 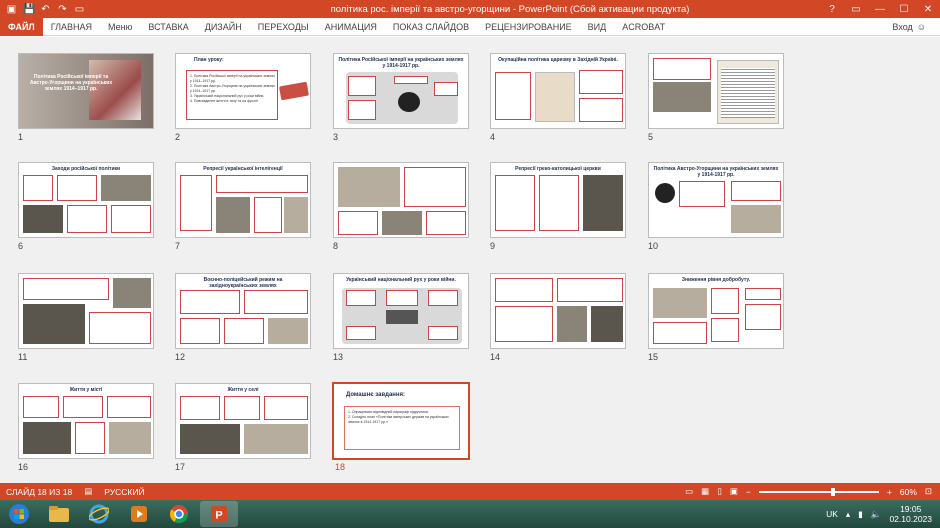 What do you see at coordinates (928, 491) in the screenshot?
I see `fit-slide-icon: ⊡` at bounding box center [928, 491].